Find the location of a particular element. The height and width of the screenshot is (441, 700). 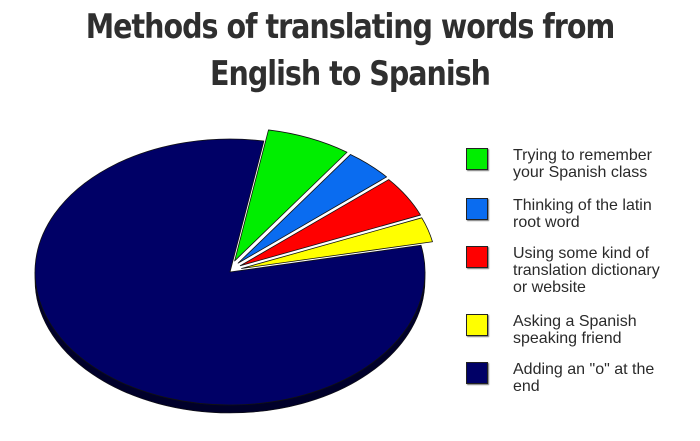

legend-label-latin-root: Thinking of the latin root word is located at coordinates (582, 214).